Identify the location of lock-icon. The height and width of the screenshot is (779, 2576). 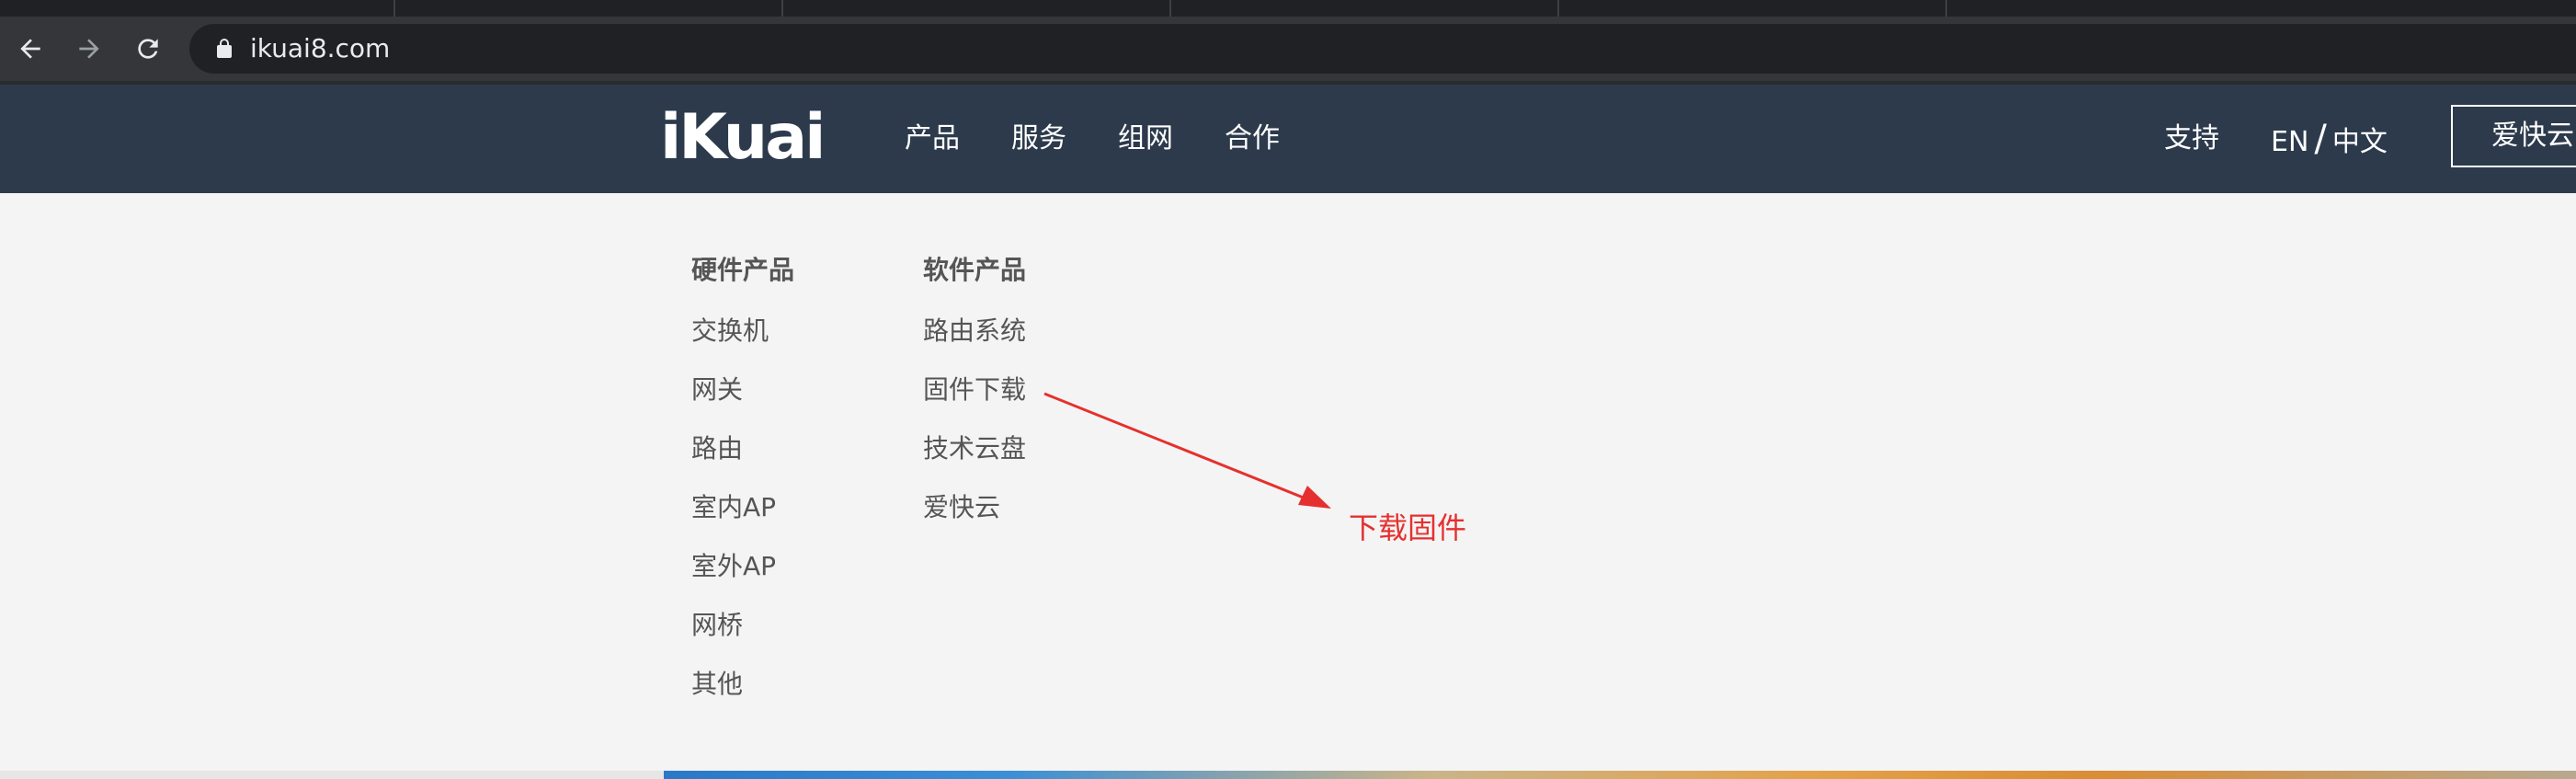
(224, 48).